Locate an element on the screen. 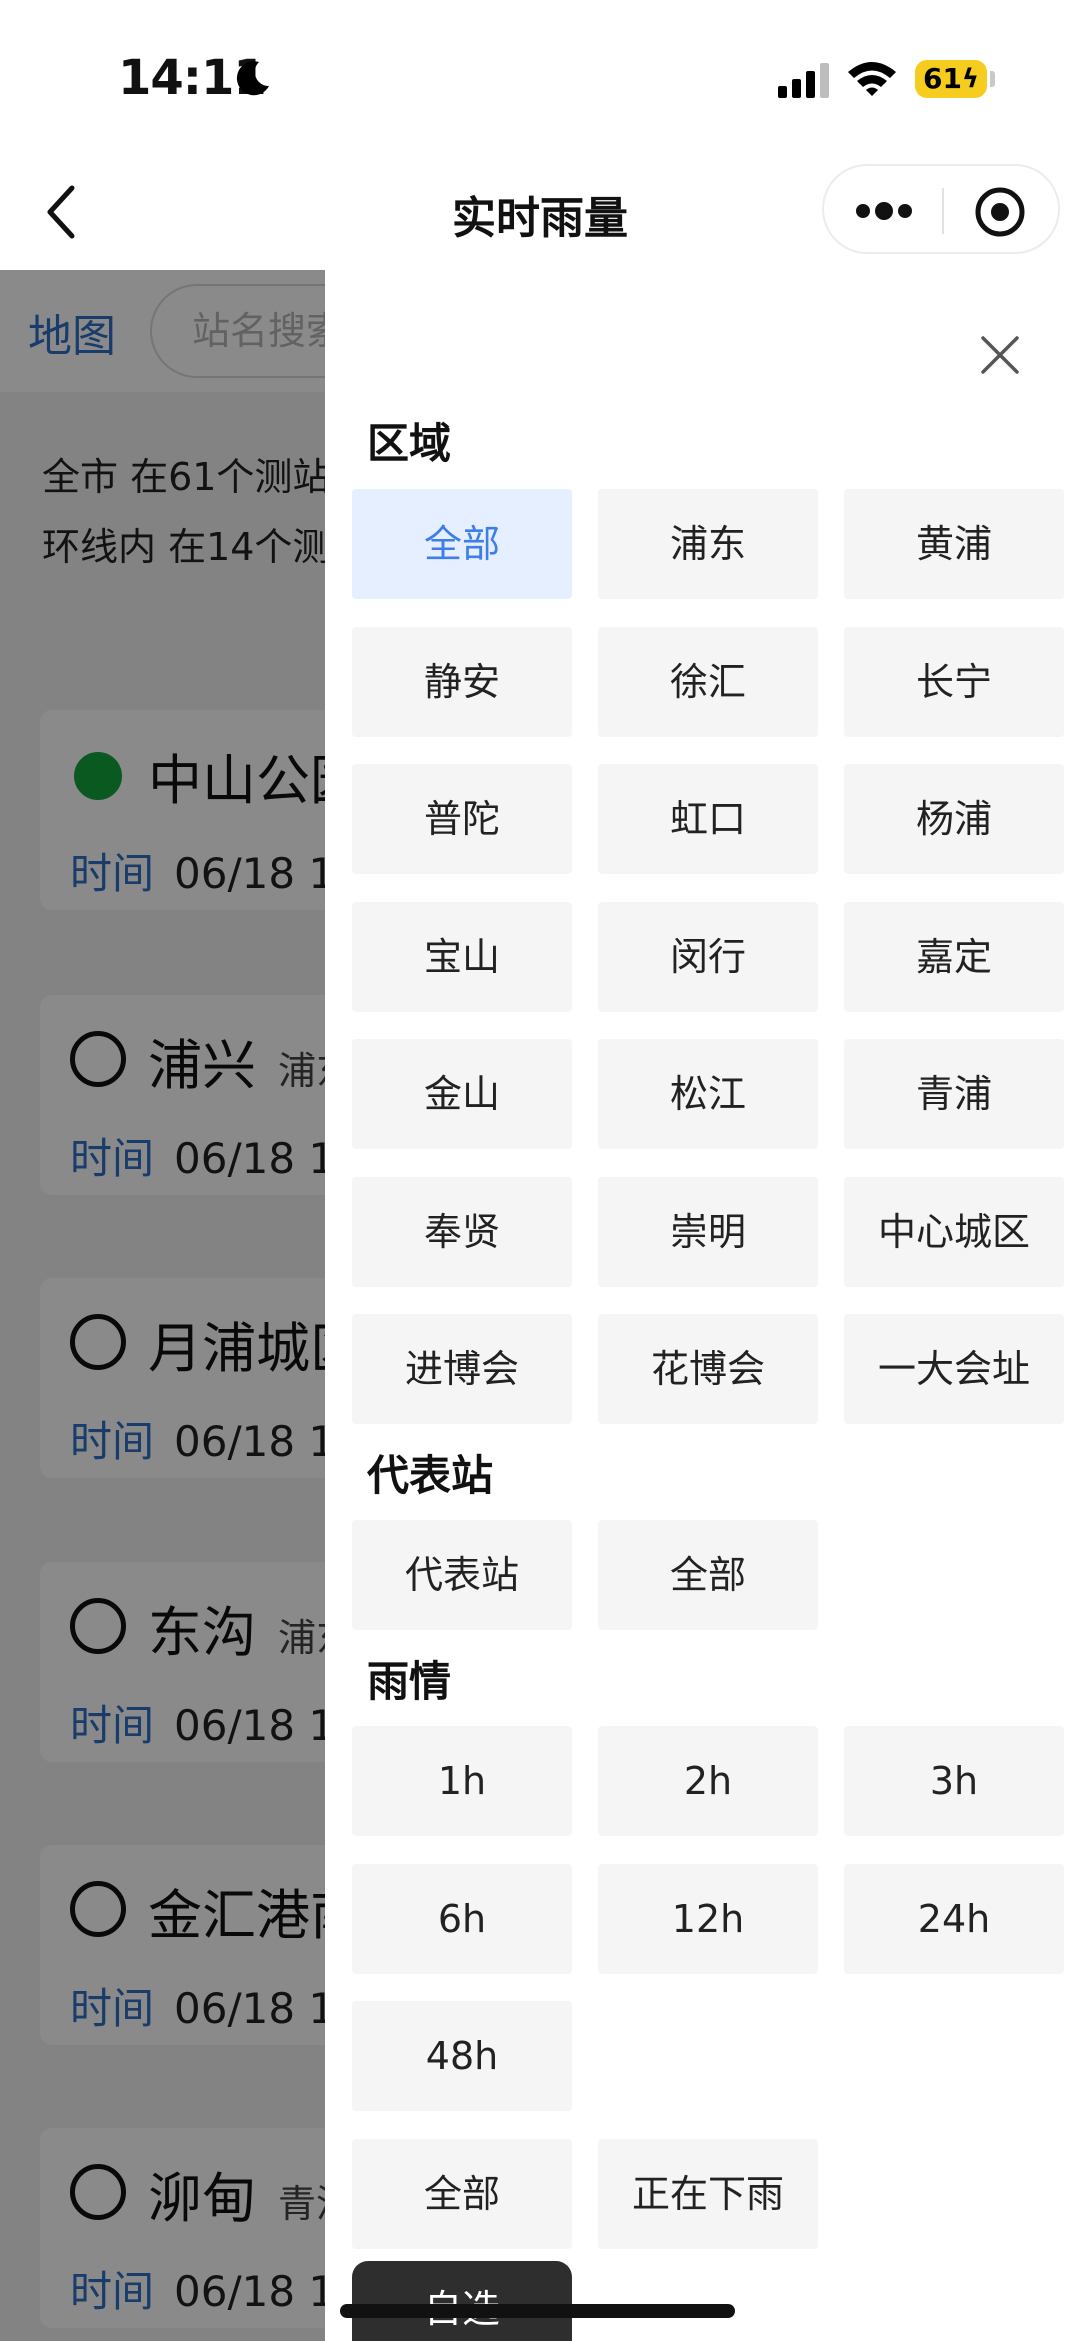  region-chip: 徐汇 is located at coordinates (708, 682).